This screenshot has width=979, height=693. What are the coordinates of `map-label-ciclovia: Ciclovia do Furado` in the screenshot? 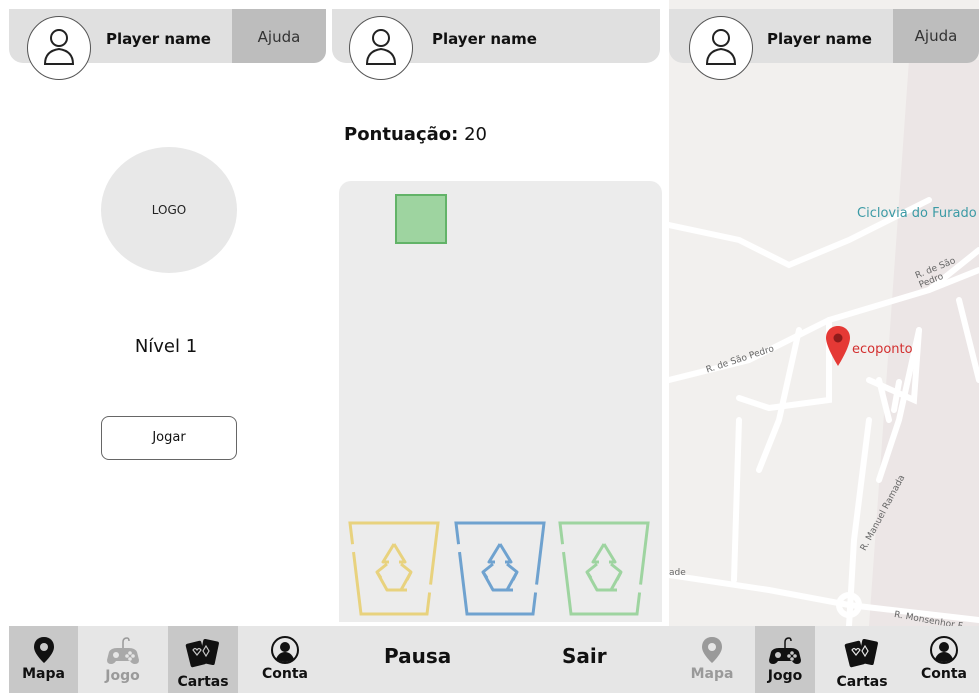 It's located at (917, 213).